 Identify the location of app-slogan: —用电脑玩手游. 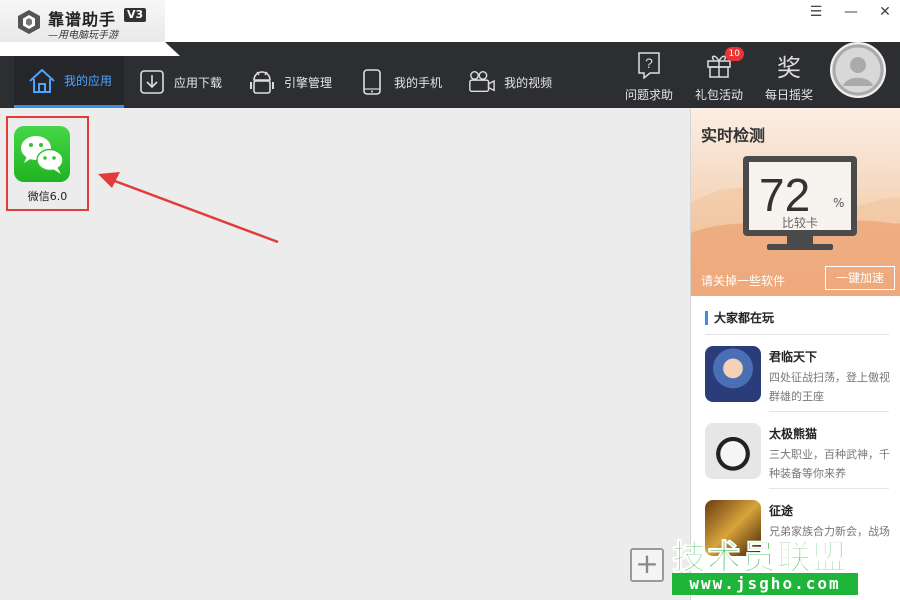
(83, 35).